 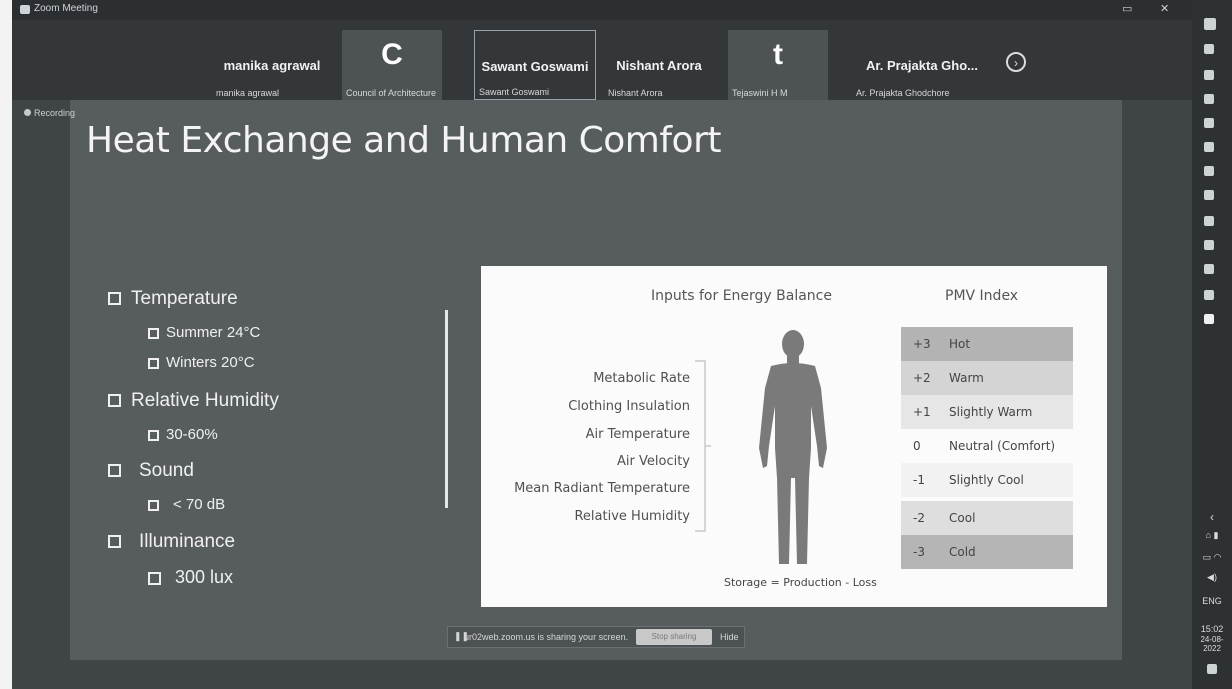 I want to click on pmv-label: Warm, so click(x=966, y=378).